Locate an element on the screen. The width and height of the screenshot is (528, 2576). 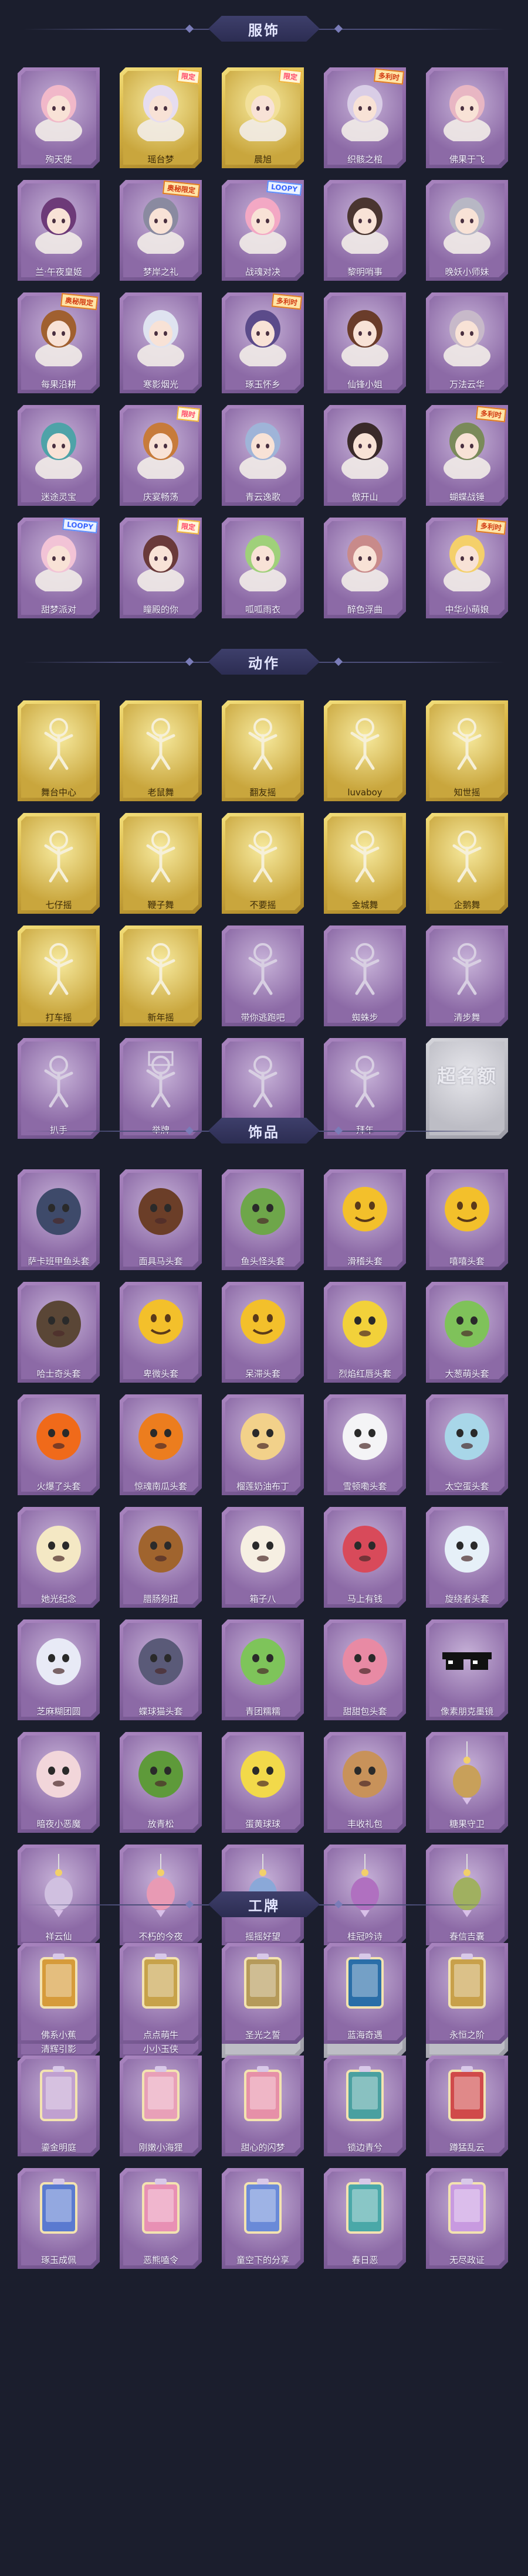
item-card: 暗夜小恶魔 is located at coordinates (59, 1782).